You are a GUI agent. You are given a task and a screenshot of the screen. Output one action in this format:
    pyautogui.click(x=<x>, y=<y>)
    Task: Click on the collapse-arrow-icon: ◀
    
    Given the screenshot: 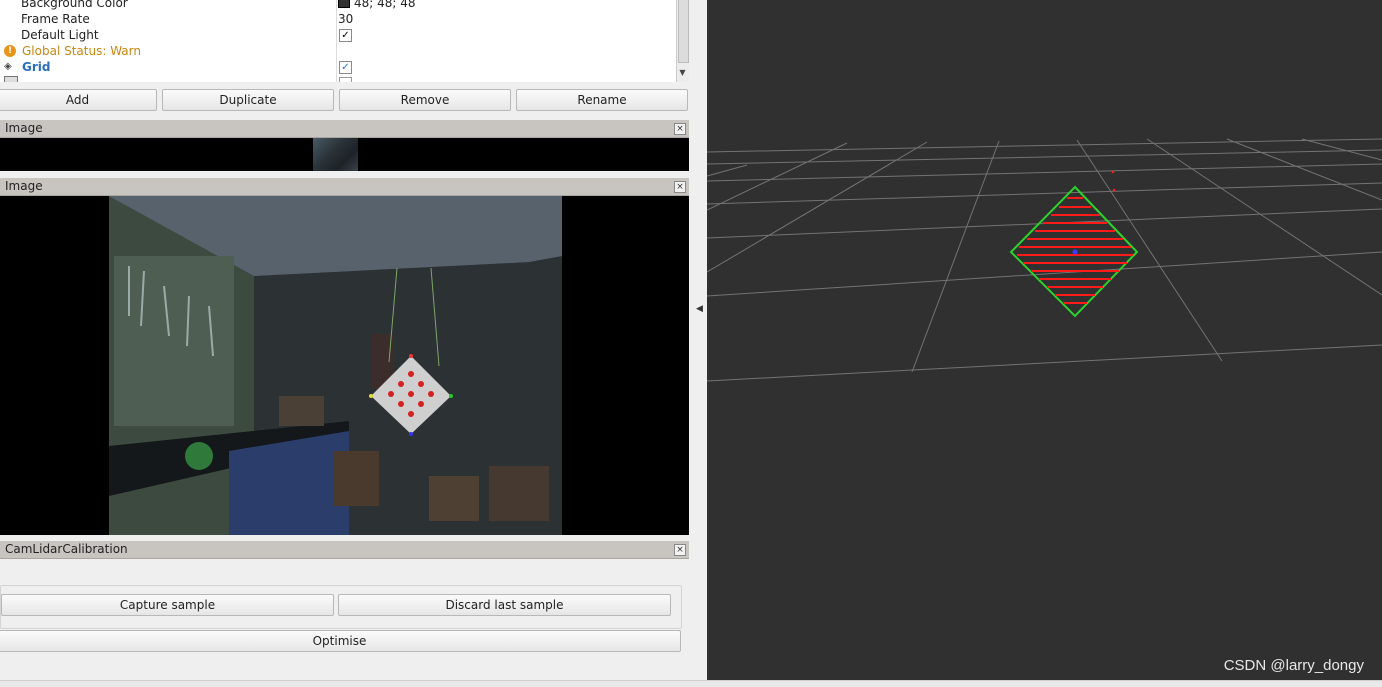 What is the action you would take?
    pyautogui.click(x=699, y=309)
    